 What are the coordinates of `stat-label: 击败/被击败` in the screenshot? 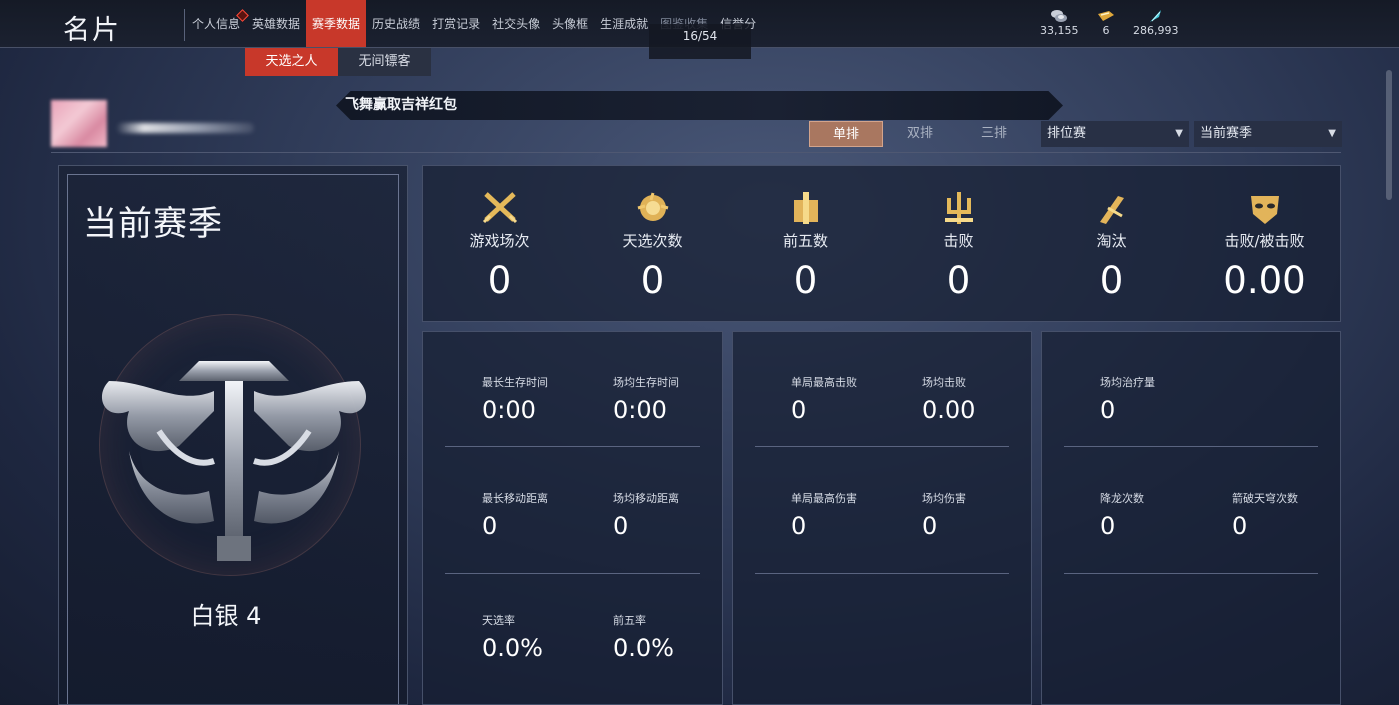 It's located at (1264, 241).